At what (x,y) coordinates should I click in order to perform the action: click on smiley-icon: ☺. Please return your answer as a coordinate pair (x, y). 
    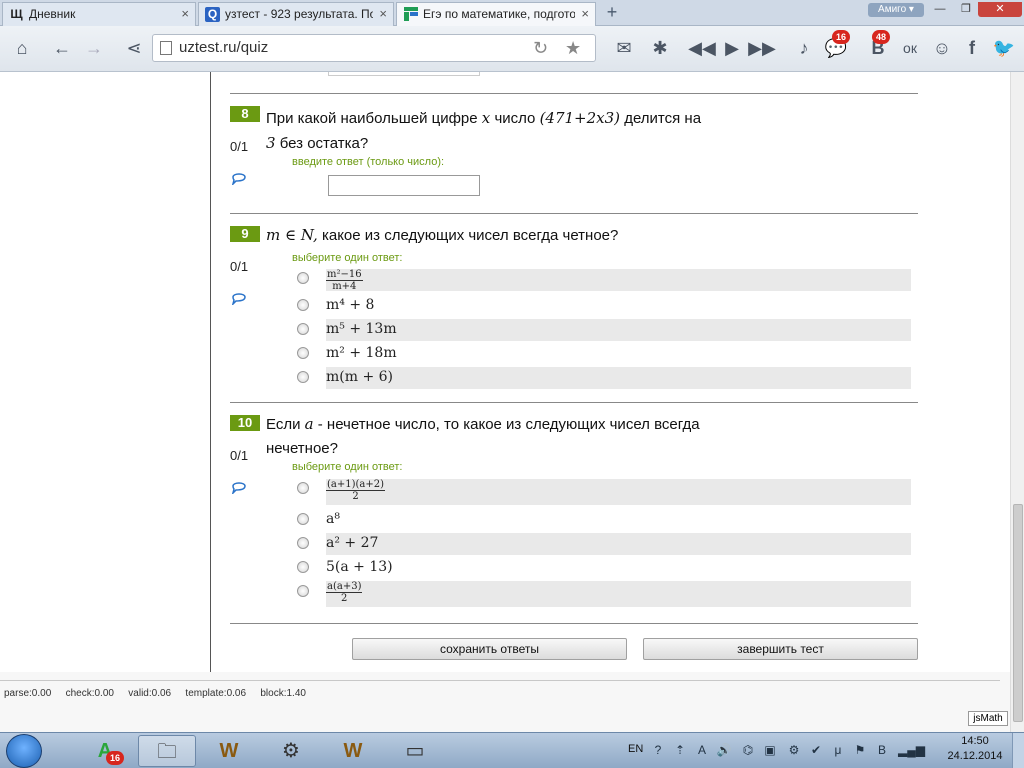
    Looking at the image, I should click on (942, 48).